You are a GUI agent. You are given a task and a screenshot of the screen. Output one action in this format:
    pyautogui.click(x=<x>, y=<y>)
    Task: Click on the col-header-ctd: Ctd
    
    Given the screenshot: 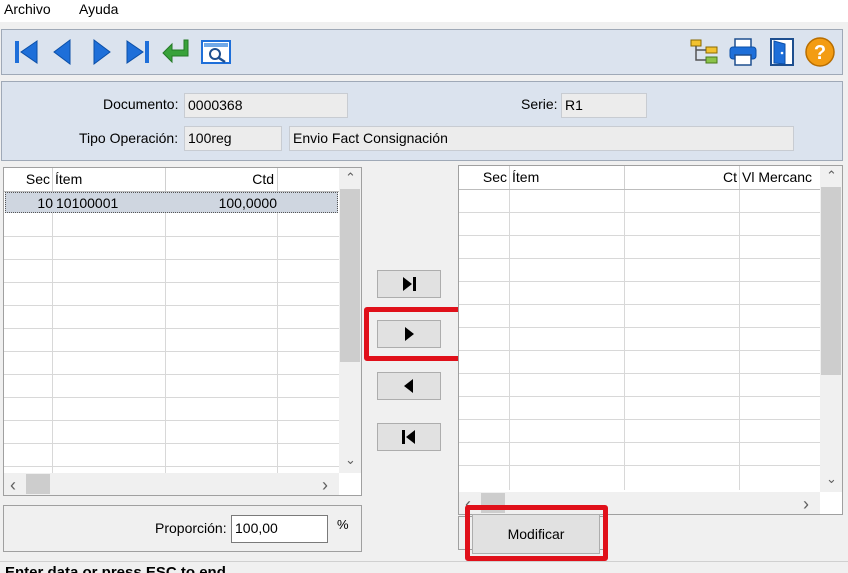 What is the action you would take?
    pyautogui.click(x=222, y=180)
    